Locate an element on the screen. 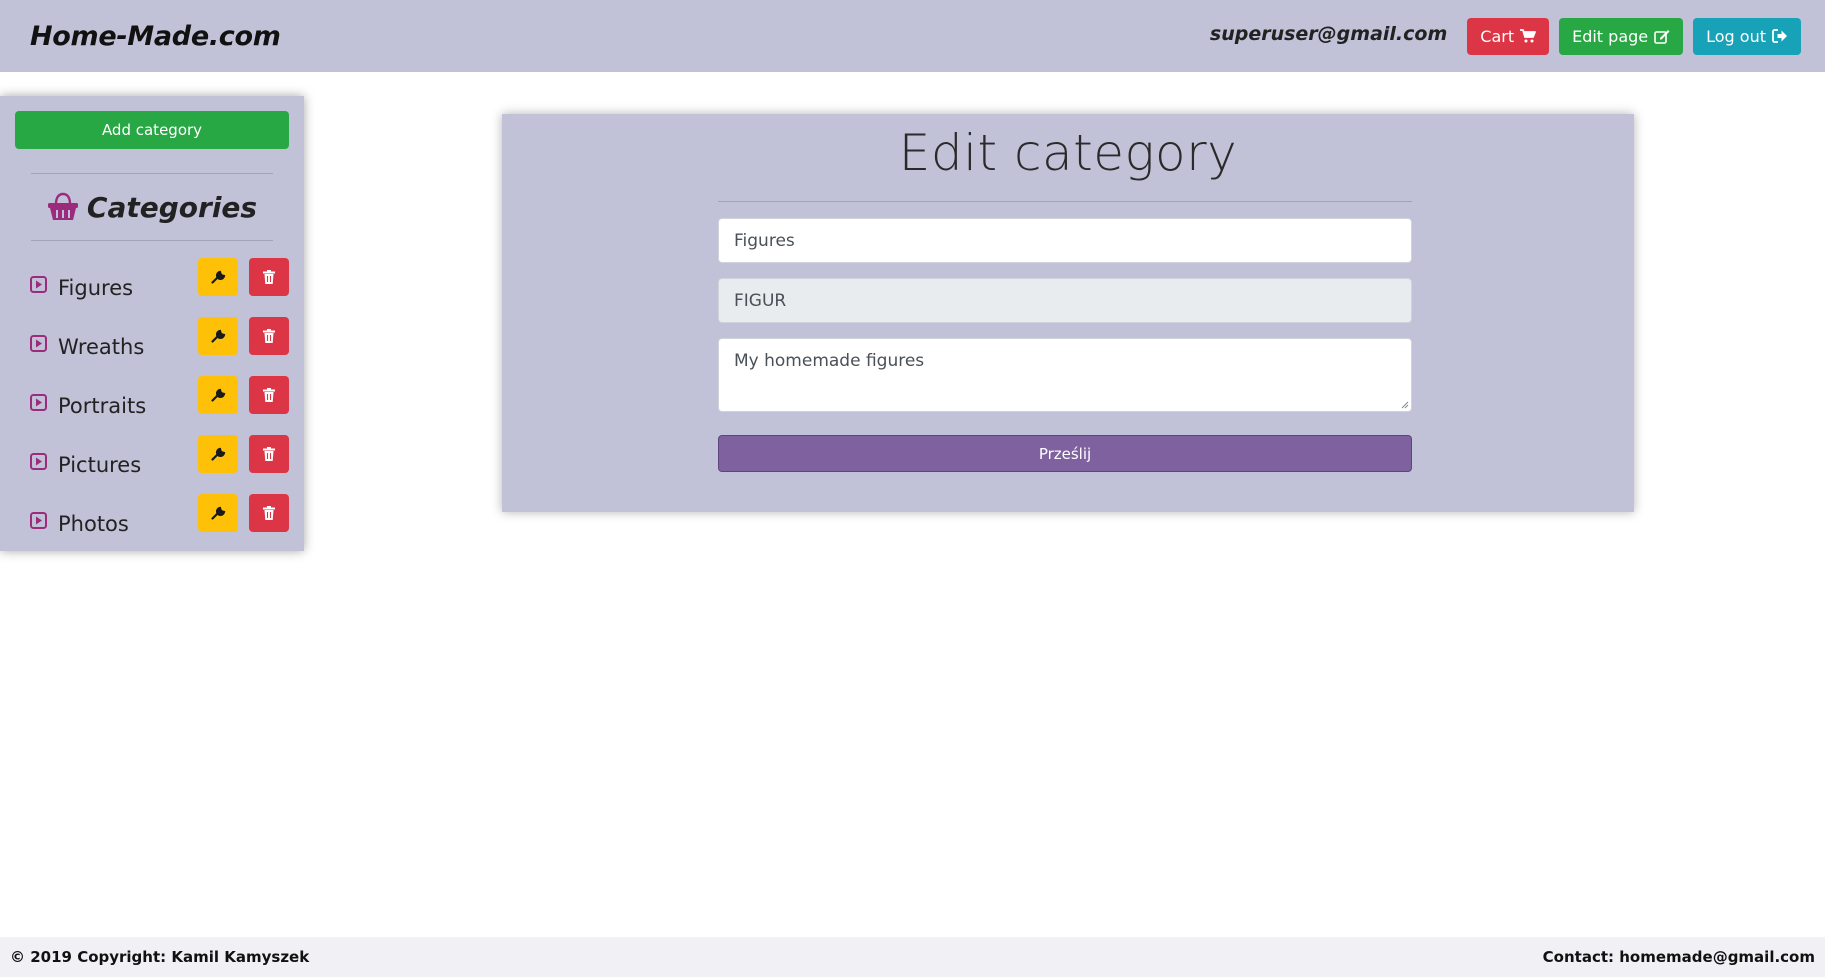 The image size is (1825, 977). category-label: Figures is located at coordinates (95, 288).